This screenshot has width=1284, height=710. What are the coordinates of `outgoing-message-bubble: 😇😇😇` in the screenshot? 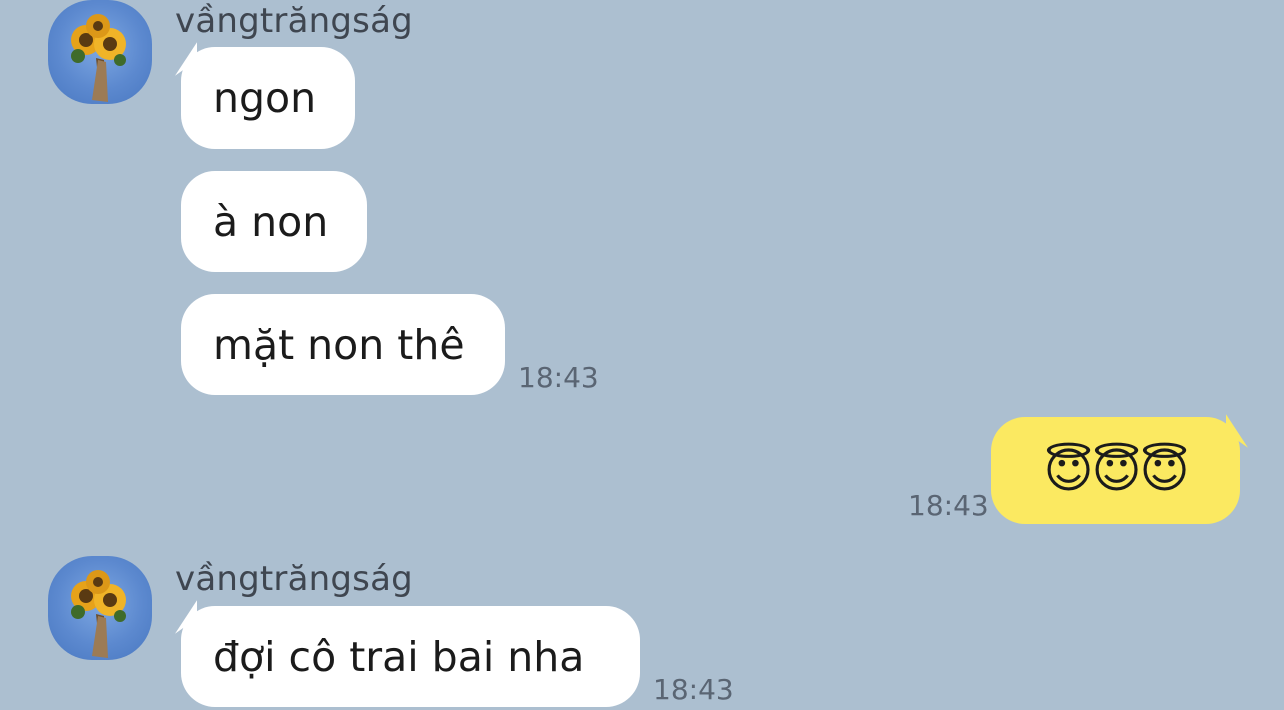 It's located at (1115, 470).